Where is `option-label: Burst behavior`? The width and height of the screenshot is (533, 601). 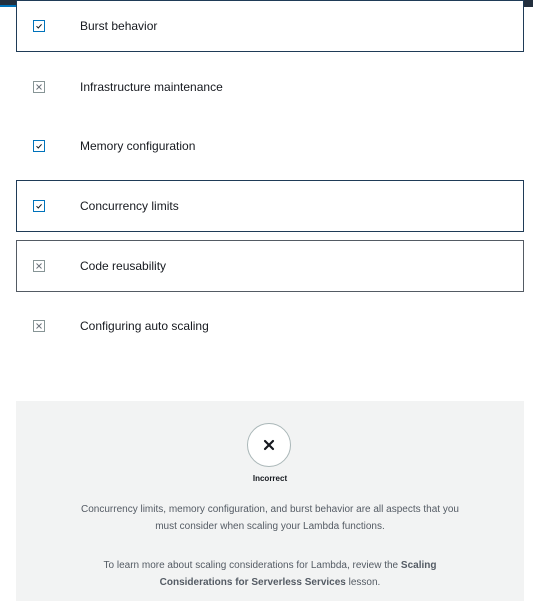 option-label: Burst behavior is located at coordinates (119, 26).